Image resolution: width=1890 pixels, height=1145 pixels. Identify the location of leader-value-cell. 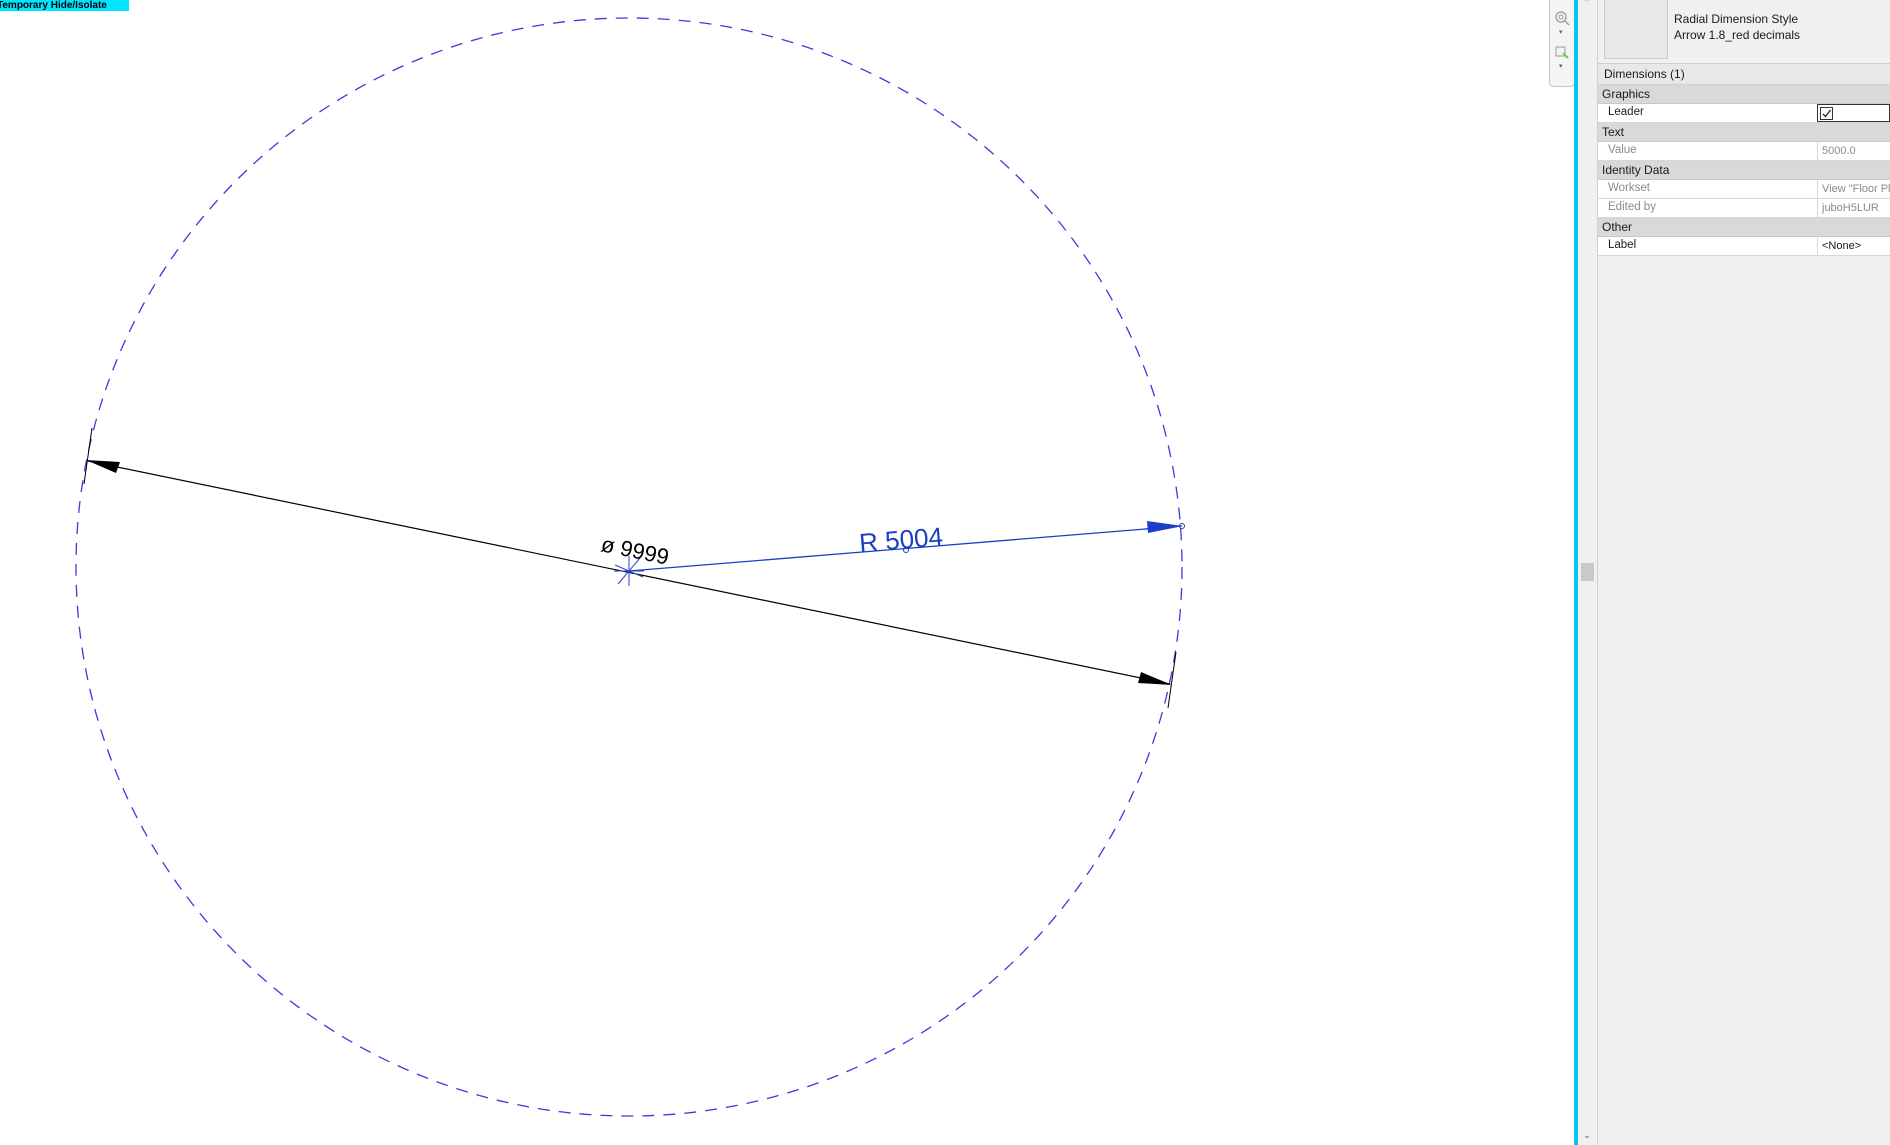
(1853, 113).